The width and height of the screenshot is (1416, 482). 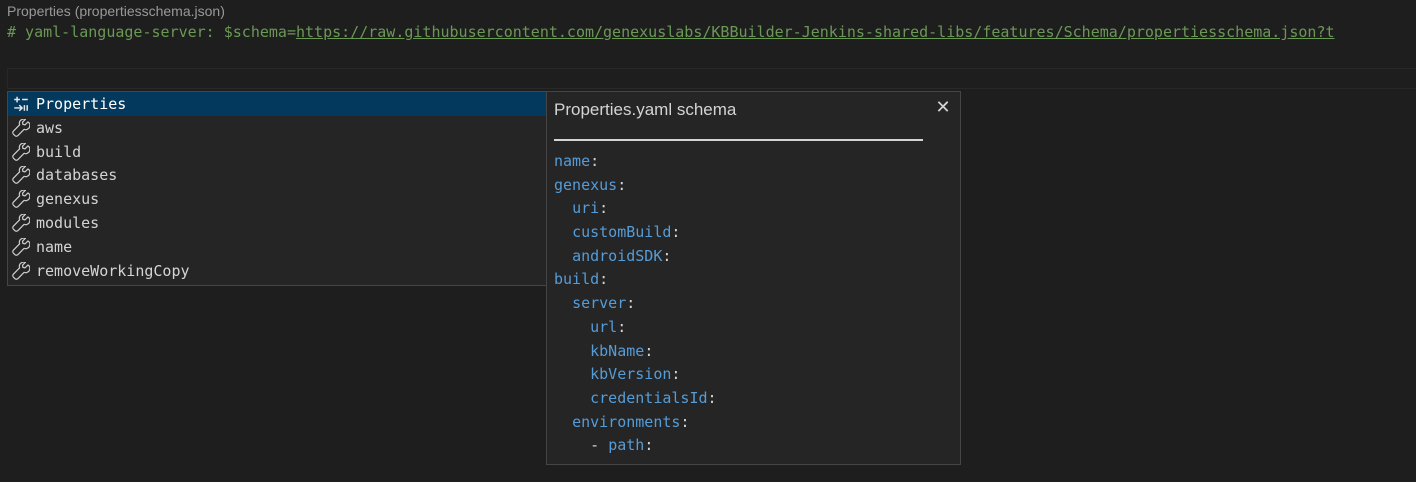 What do you see at coordinates (649, 397) in the screenshot?
I see `yaml-key: credentialsId` at bounding box center [649, 397].